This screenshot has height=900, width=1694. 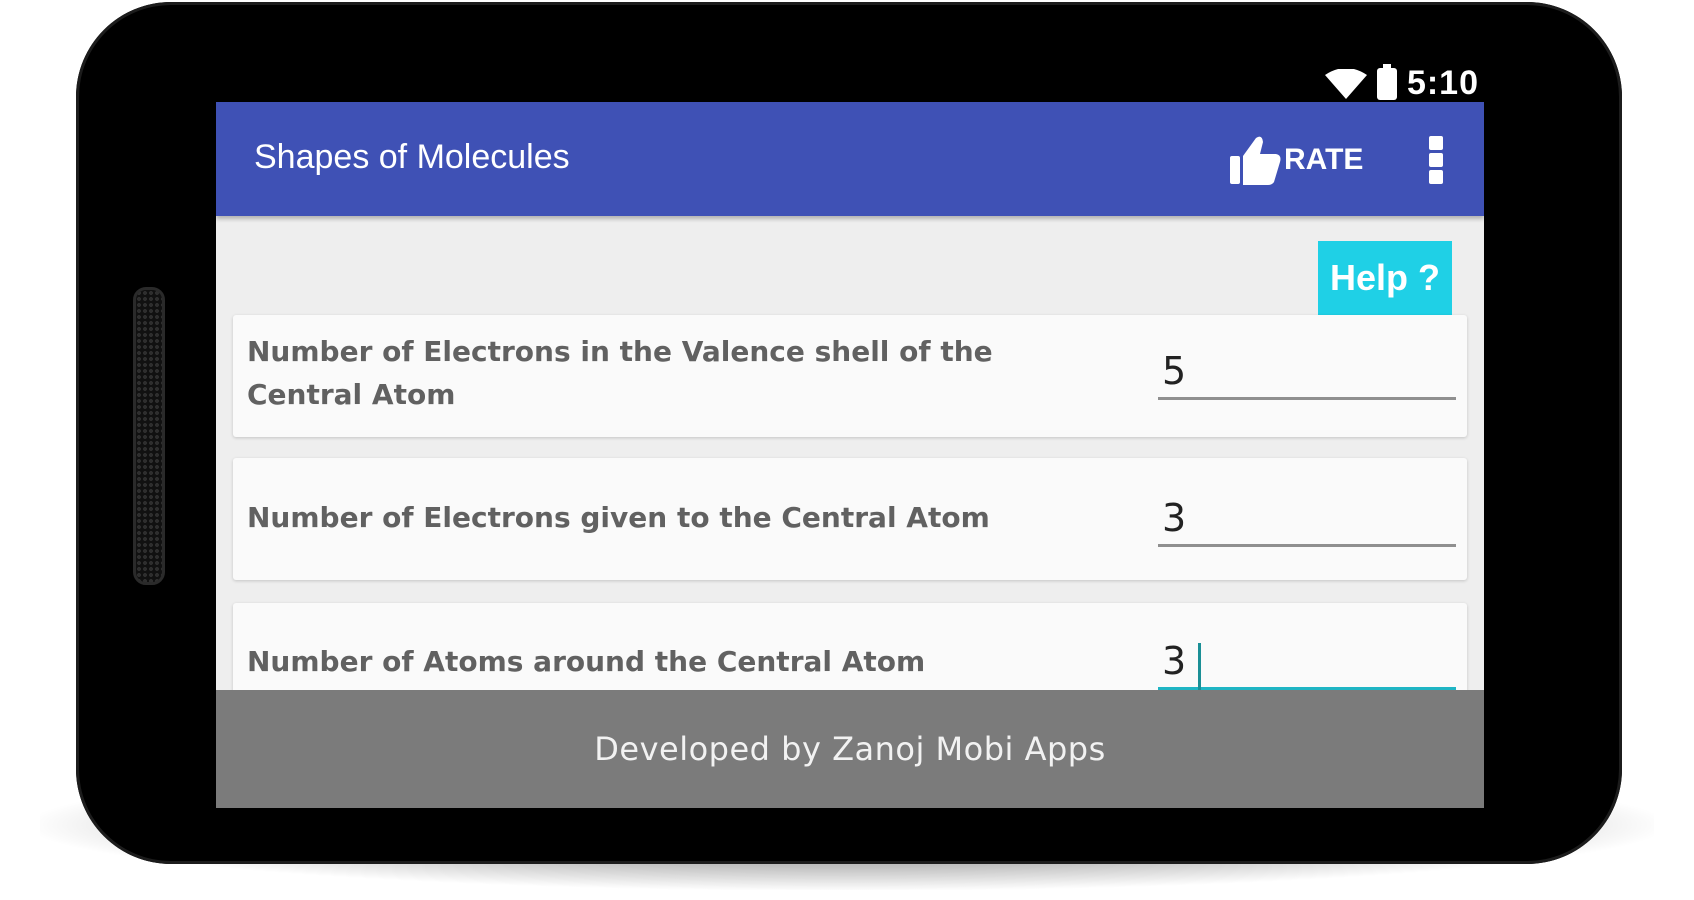 What do you see at coordinates (149, 436) in the screenshot?
I see `speaker-grille` at bounding box center [149, 436].